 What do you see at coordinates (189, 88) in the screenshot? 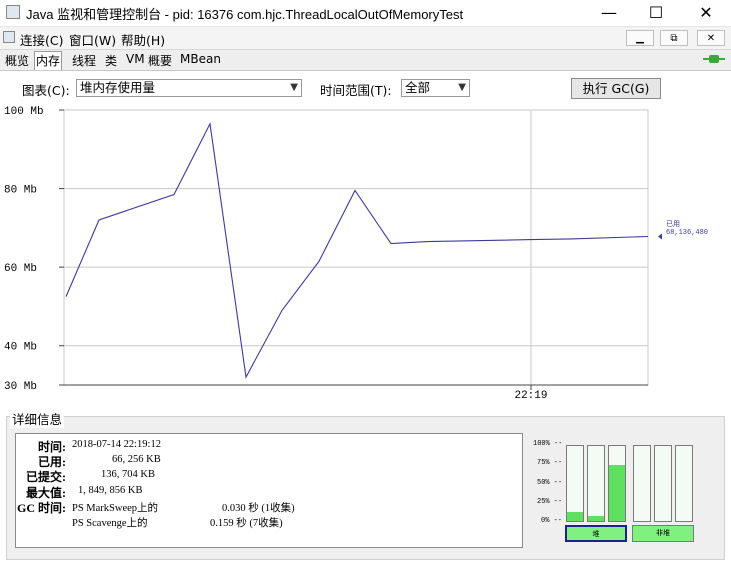
I see `chart-select: 堆内存使用量 ▼` at bounding box center [189, 88].